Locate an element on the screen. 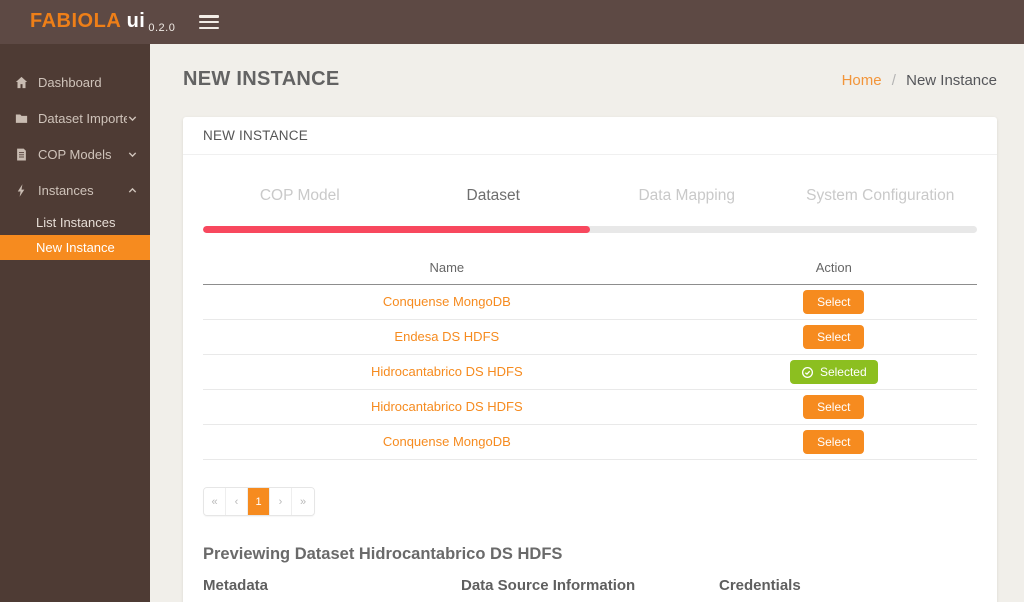  sidebar-item-instances: Instances is located at coordinates (75, 190).